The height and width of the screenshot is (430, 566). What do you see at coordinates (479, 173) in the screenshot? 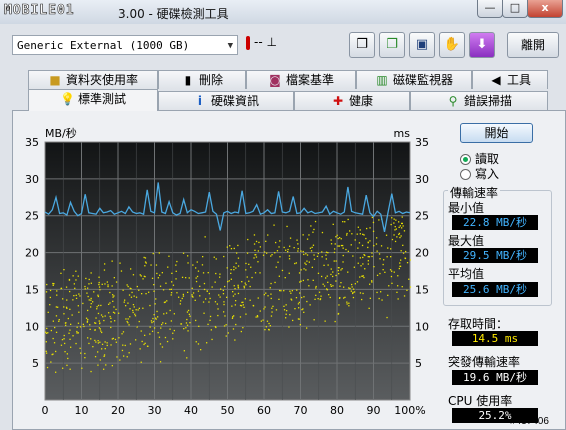
I see `write-radio: 寫入` at bounding box center [479, 173].